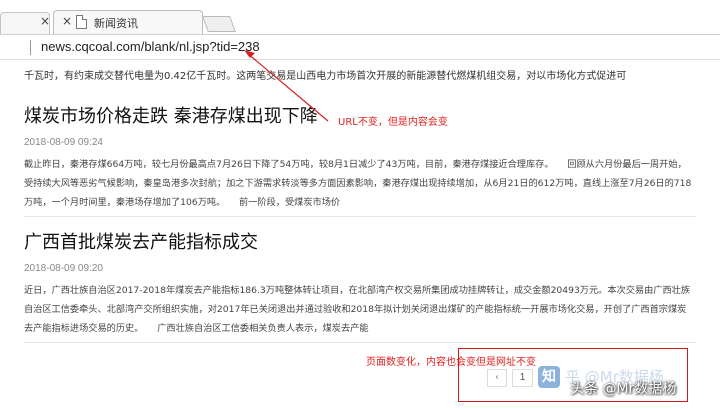 This screenshot has width=720, height=410. I want to click on watermark-logo: 知, so click(549, 377).